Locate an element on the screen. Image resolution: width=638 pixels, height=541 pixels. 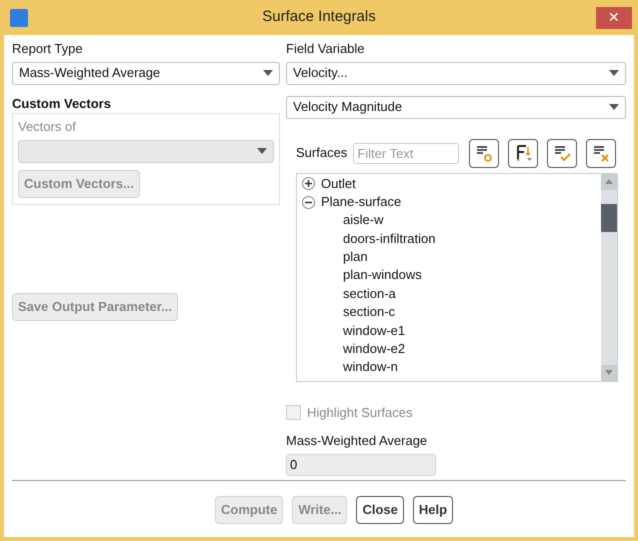
collapse-icon is located at coordinates (308, 202).